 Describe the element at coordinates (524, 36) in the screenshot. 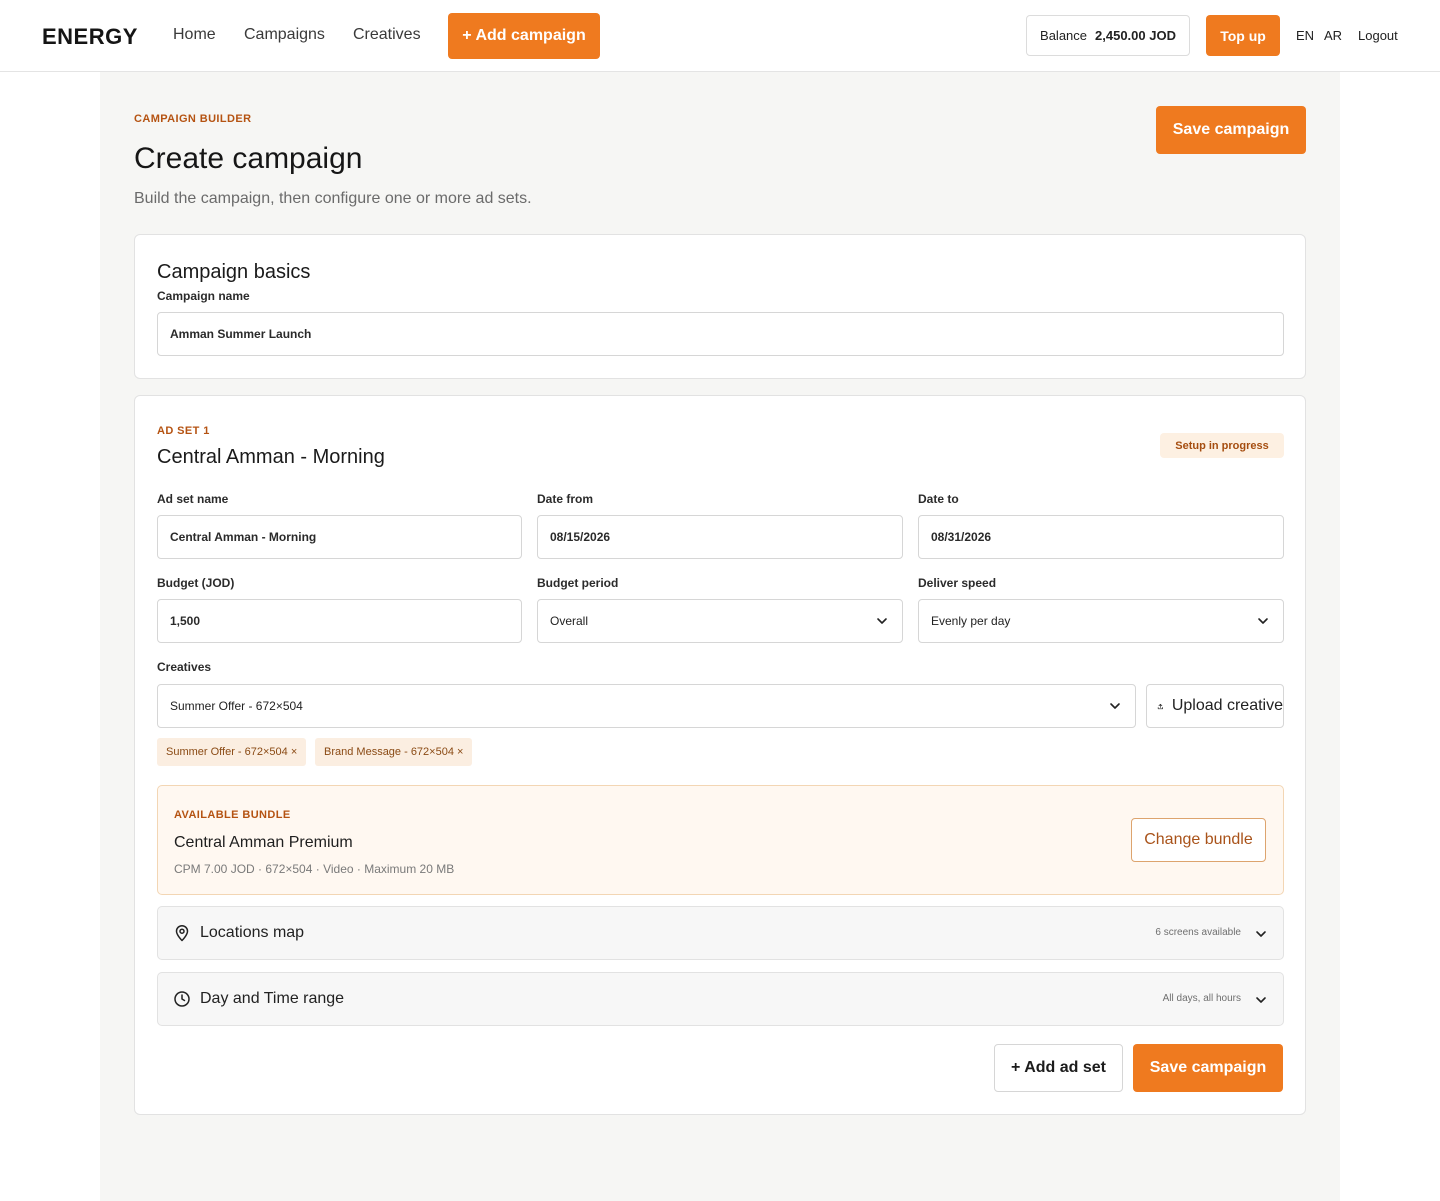

I see `add-campaign-button: + Add campaign` at that location.